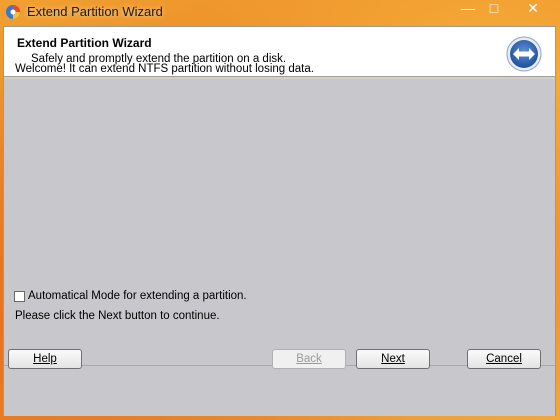 Image resolution: width=560 pixels, height=420 pixels. Describe the element at coordinates (19, 296) in the screenshot. I see `auto-mode-checkbox` at that location.